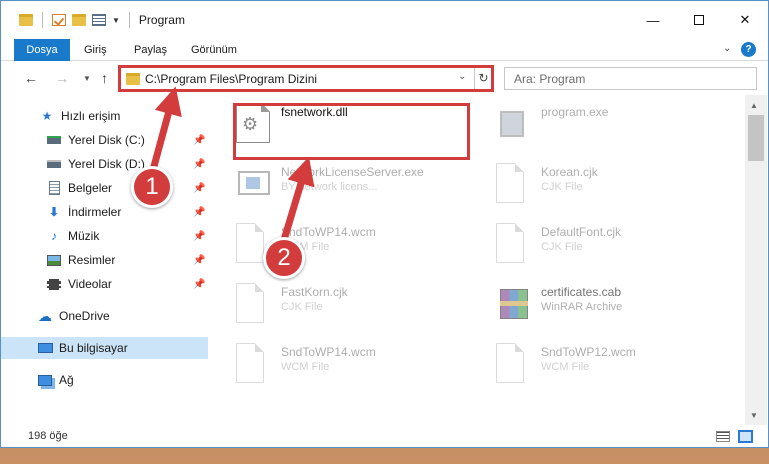 This screenshot has height=464, width=769. What do you see at coordinates (351, 131) in the screenshot?
I see `file-highlight-box` at bounding box center [351, 131].